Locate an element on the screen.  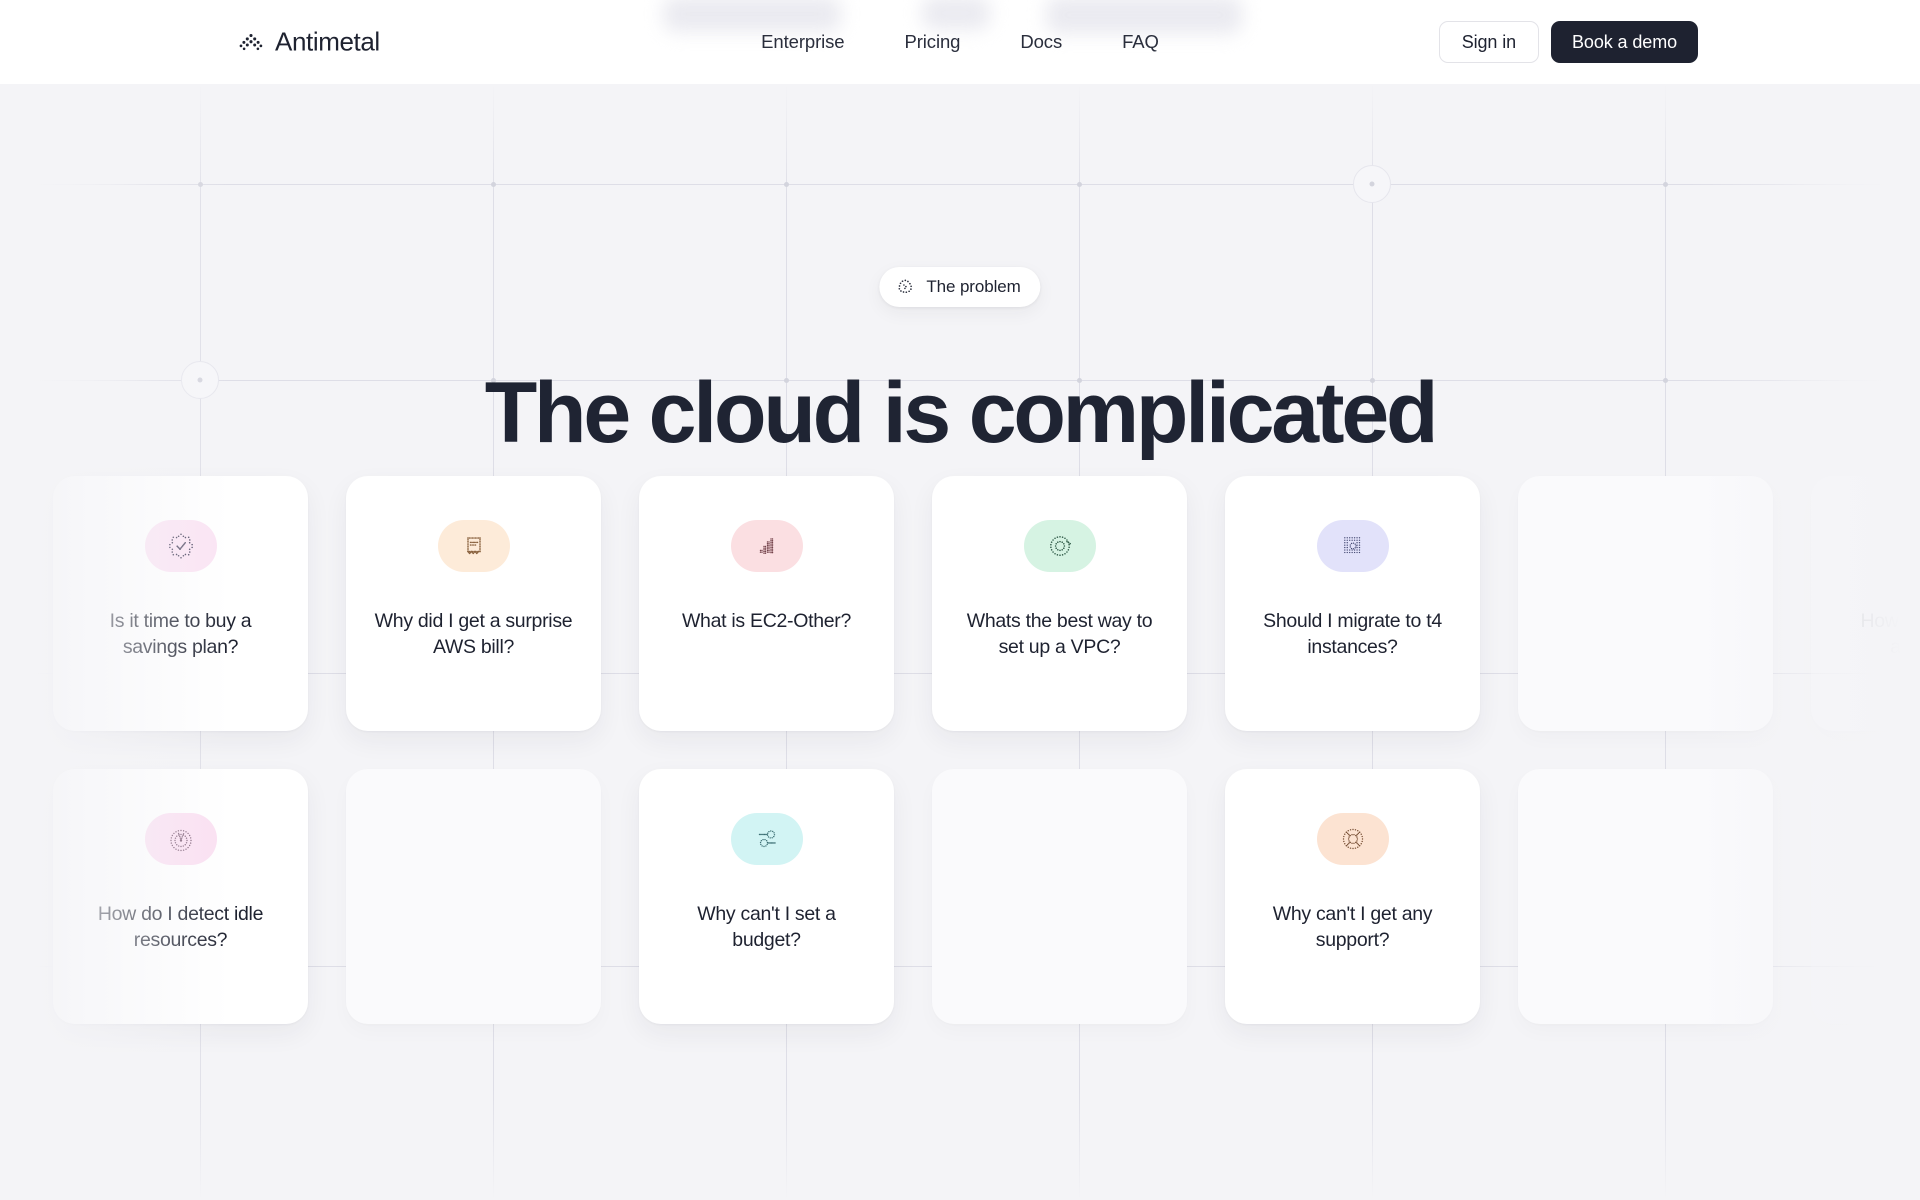
page-title: The cloud is complicated is located at coordinates (961, 413).